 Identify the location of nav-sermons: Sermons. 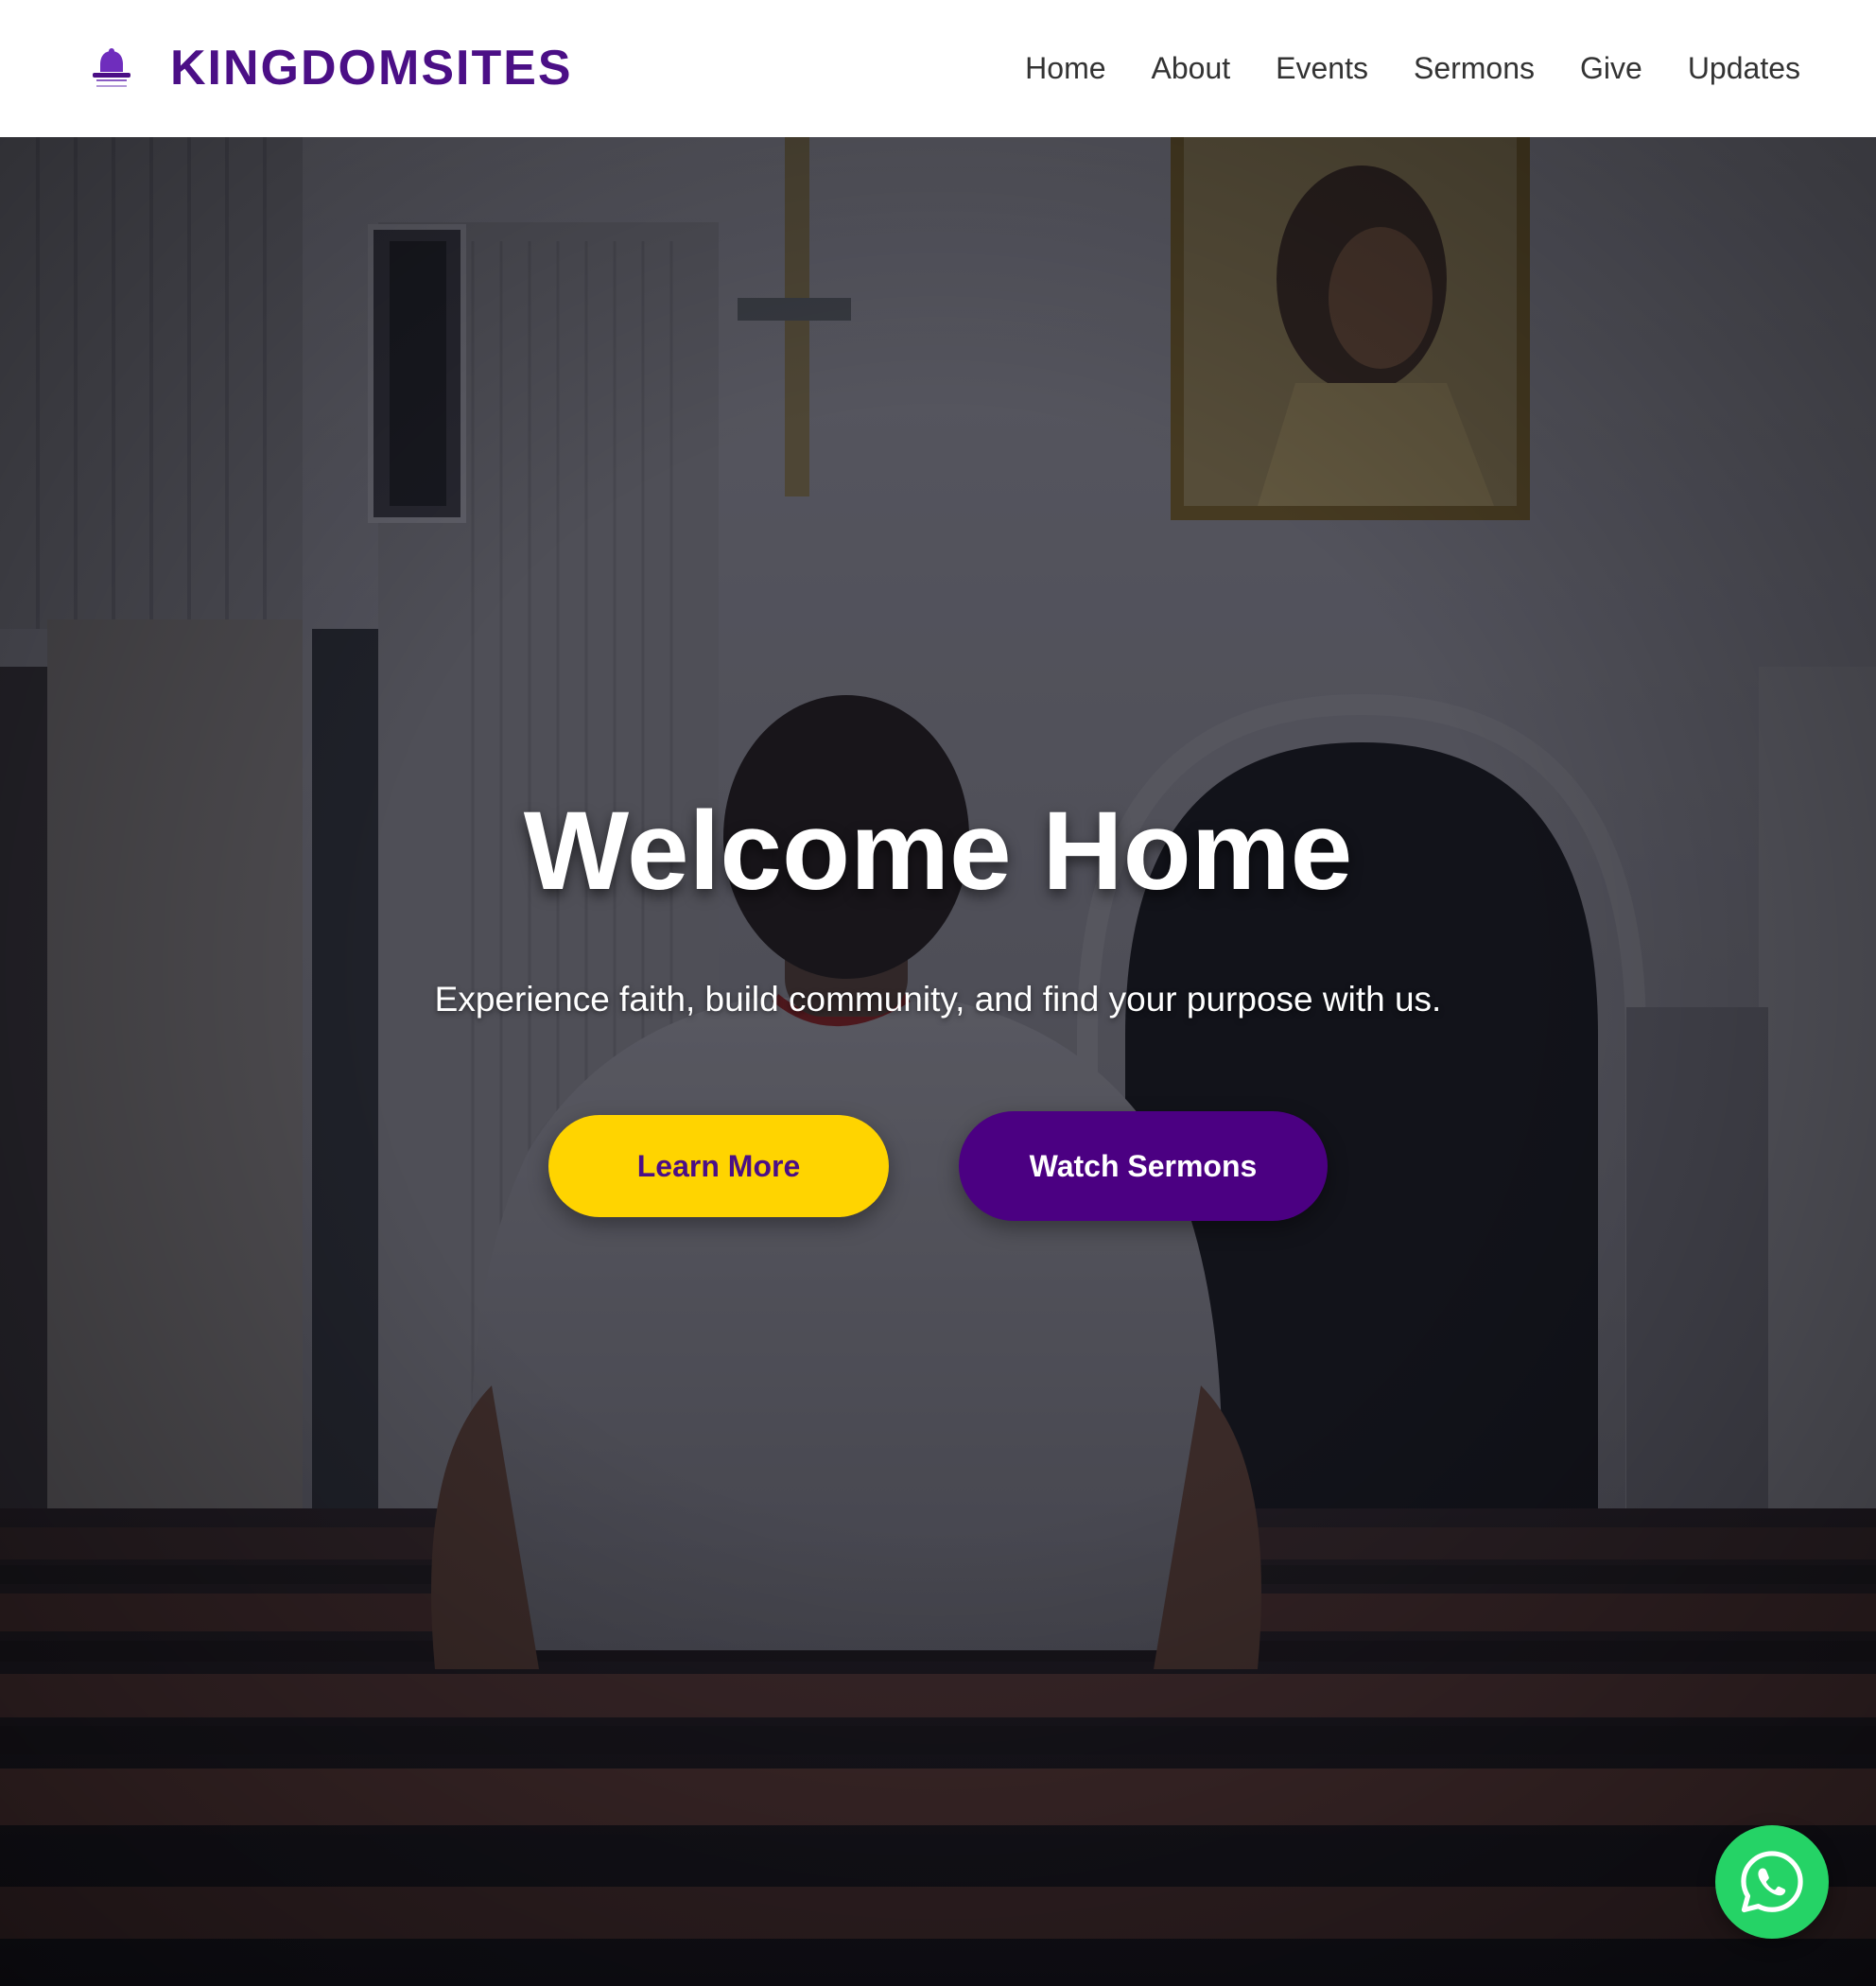
(1474, 68).